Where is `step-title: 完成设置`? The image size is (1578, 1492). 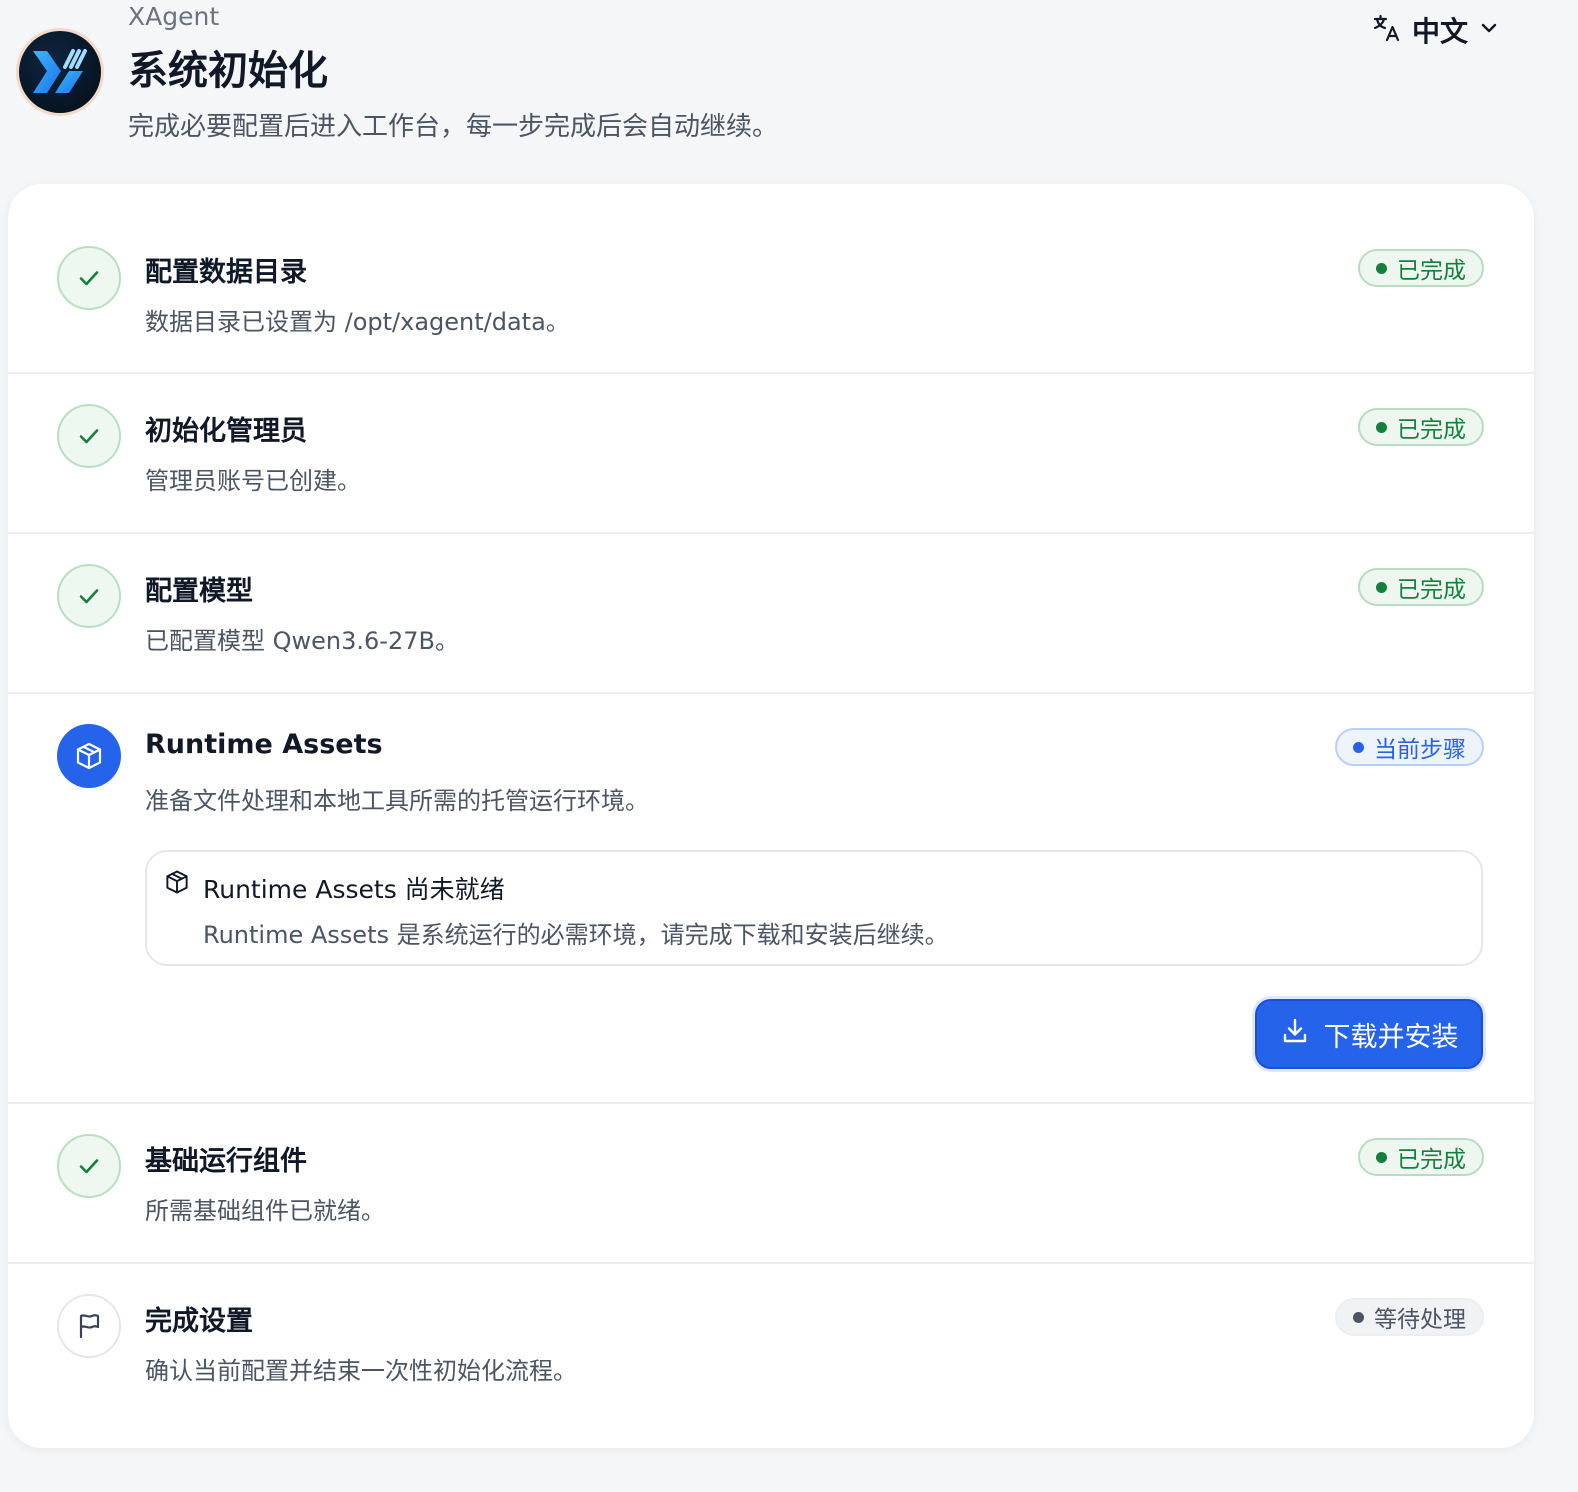
step-title: 完成设置 is located at coordinates (199, 1321).